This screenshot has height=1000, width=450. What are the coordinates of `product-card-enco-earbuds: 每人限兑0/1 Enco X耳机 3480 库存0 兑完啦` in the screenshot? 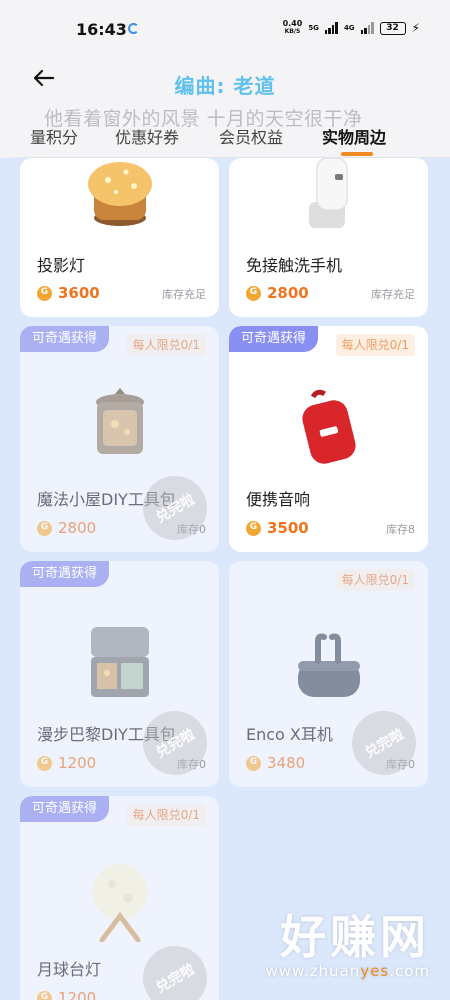 It's located at (328, 674).